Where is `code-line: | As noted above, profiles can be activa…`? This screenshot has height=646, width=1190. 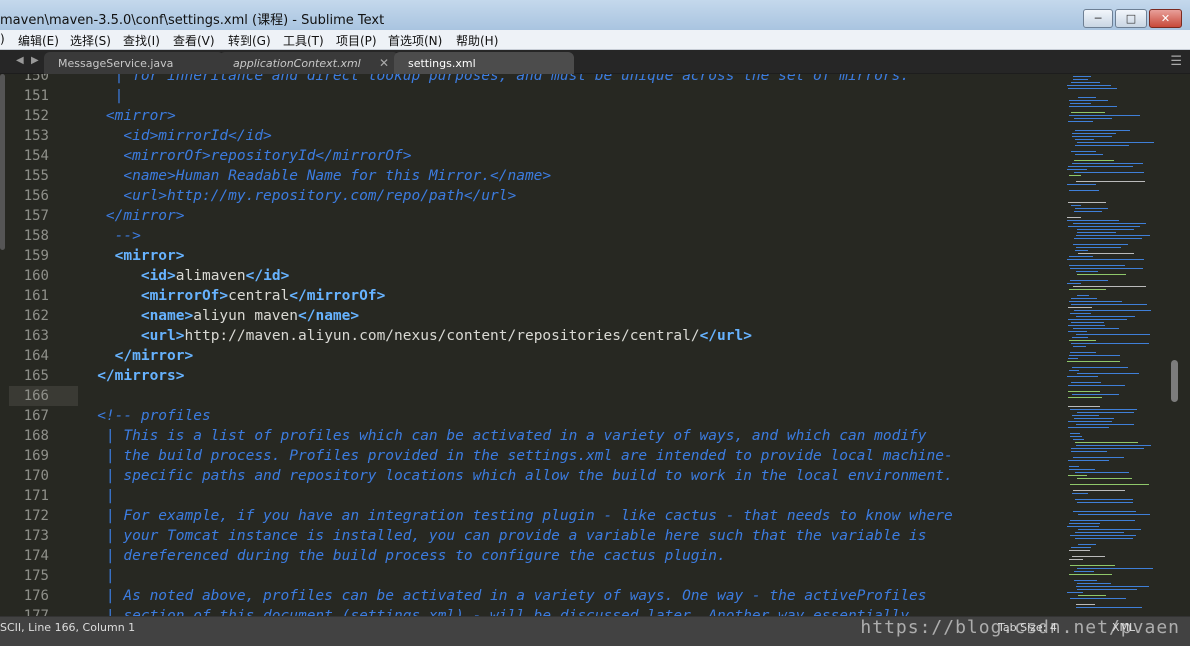
code-line: | As noted above, profiles can be activa… is located at coordinates (499, 596).